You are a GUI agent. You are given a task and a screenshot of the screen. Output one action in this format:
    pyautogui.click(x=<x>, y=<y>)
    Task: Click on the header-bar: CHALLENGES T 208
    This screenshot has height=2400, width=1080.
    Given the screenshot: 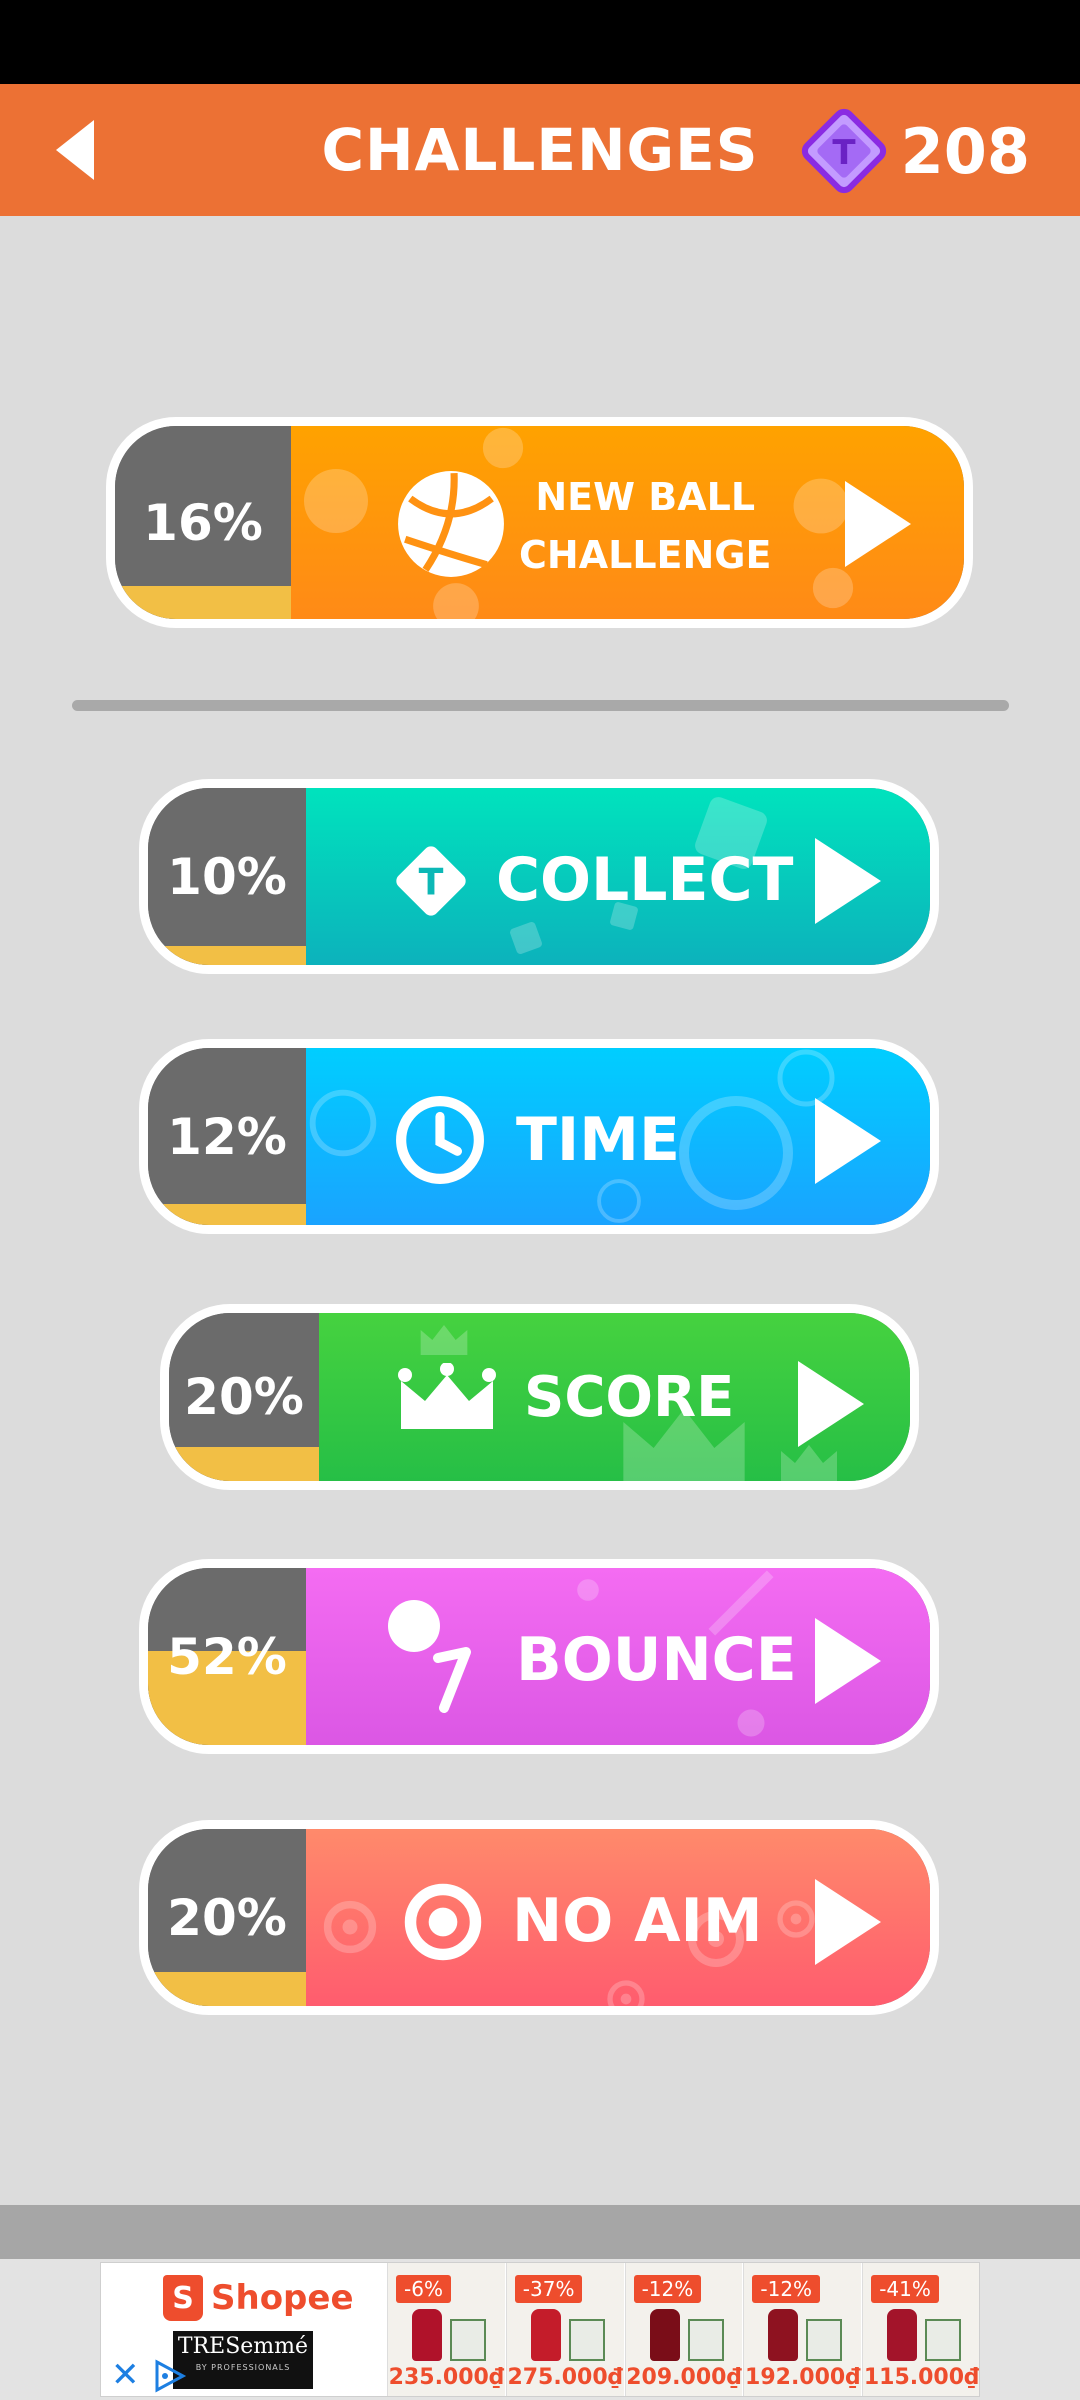 What is the action you would take?
    pyautogui.click(x=540, y=150)
    